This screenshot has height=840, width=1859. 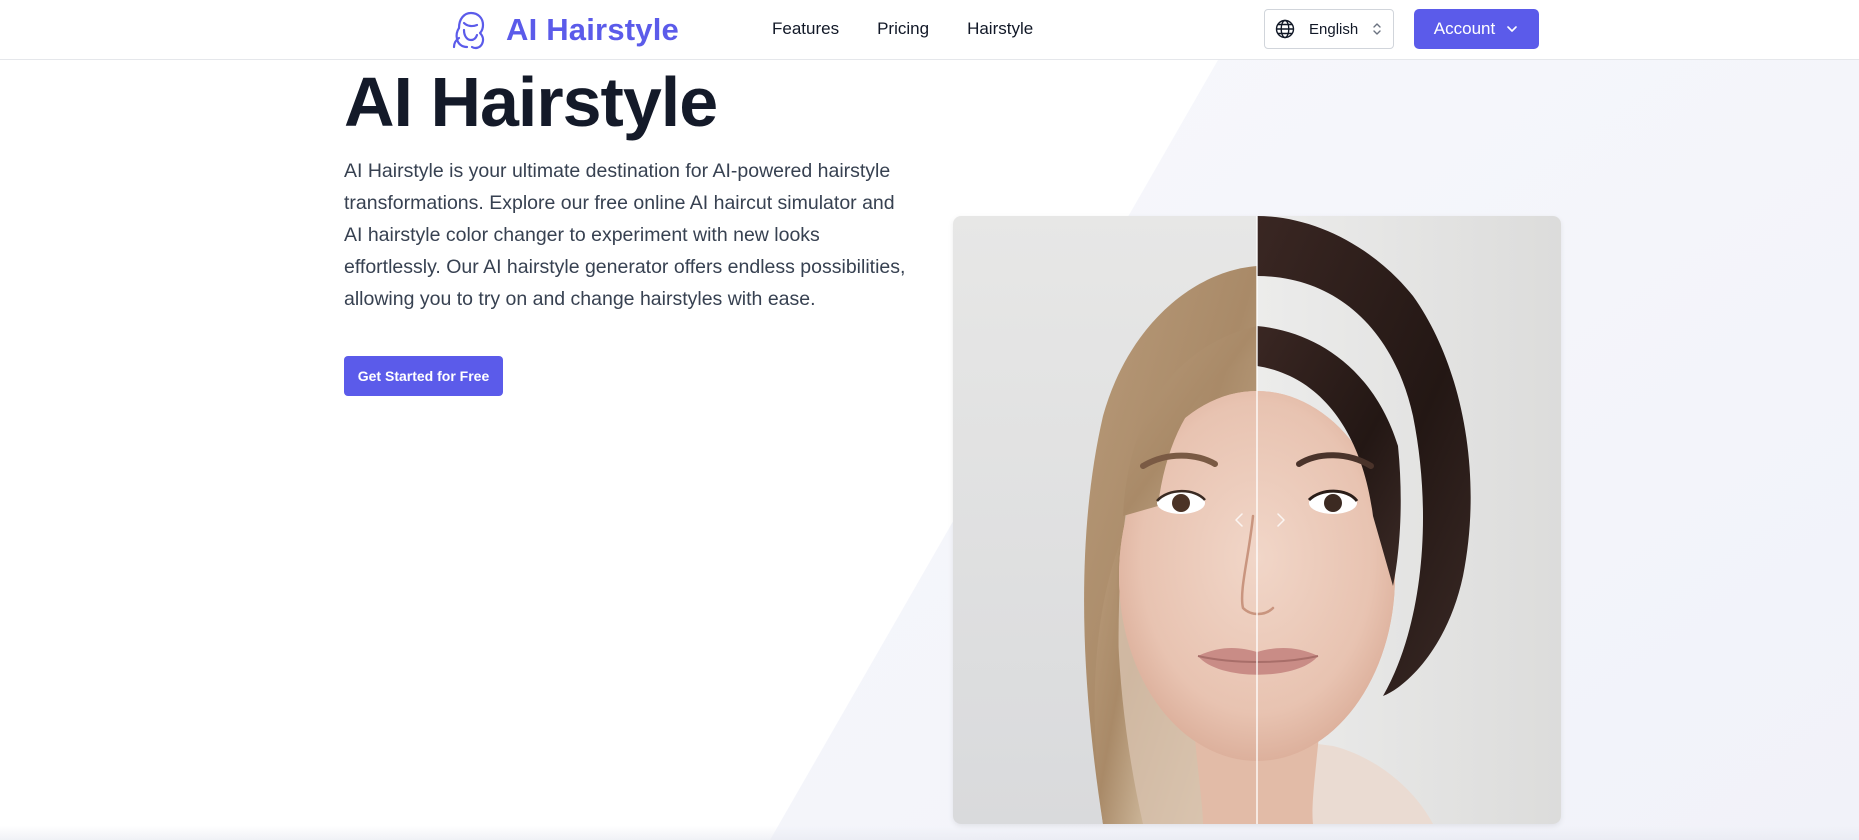 What do you see at coordinates (805, 29) in the screenshot?
I see `nav-features: Features` at bounding box center [805, 29].